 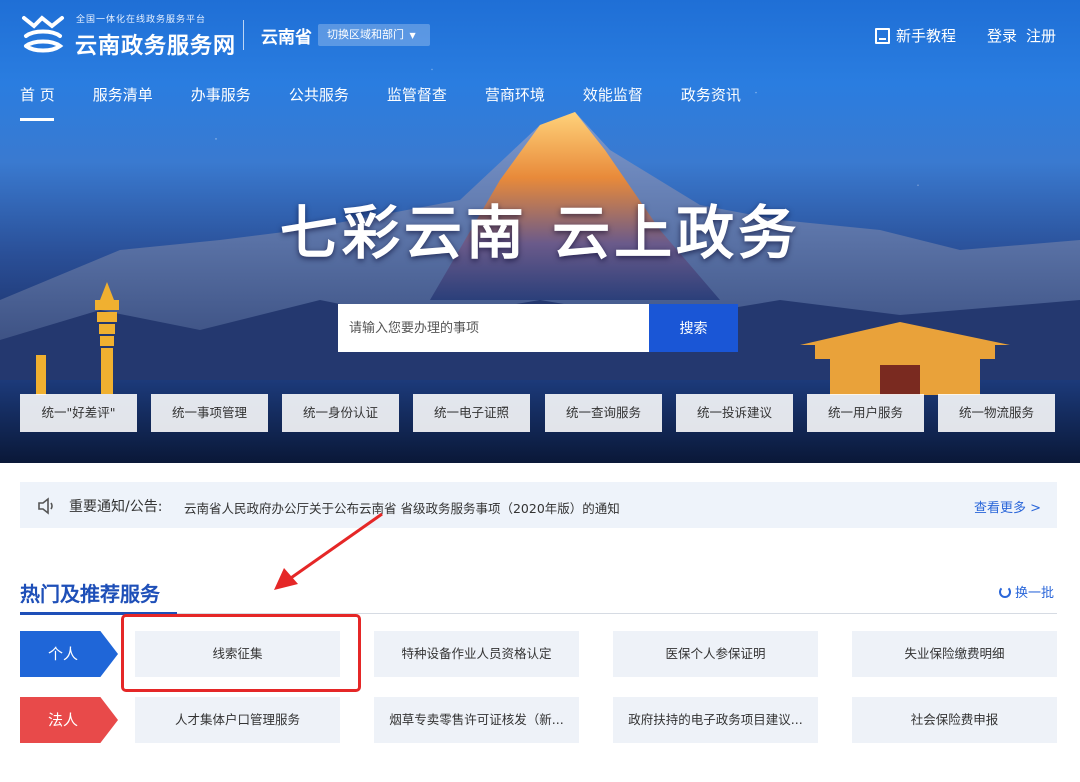 What do you see at coordinates (340, 413) in the screenshot?
I see `unify-identity: 统一身份认证` at bounding box center [340, 413].